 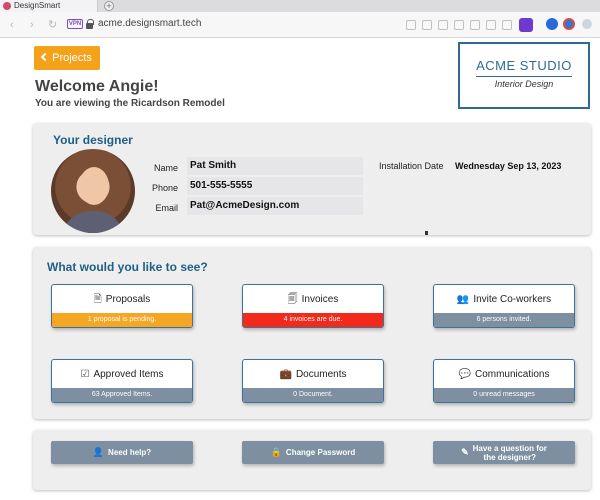 I want to click on installation-date-value: Wednesday Sep 13, 2023, so click(x=508, y=166).